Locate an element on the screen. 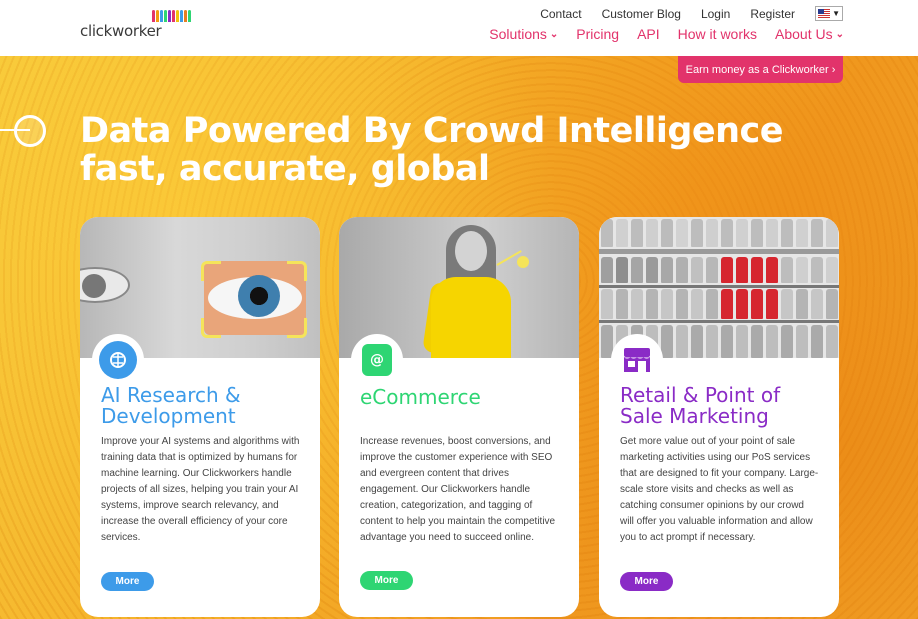  card-icon-wrap: @ is located at coordinates (377, 360).